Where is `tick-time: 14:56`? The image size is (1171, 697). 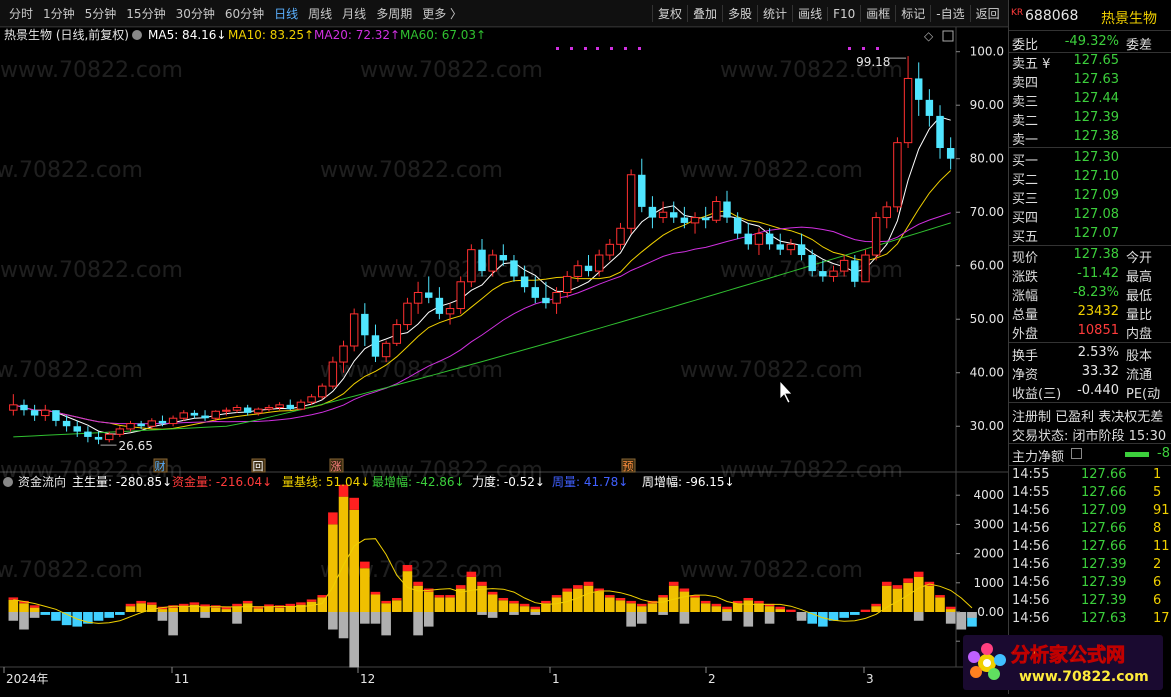 tick-time: 14:56 is located at coordinates (1031, 600).